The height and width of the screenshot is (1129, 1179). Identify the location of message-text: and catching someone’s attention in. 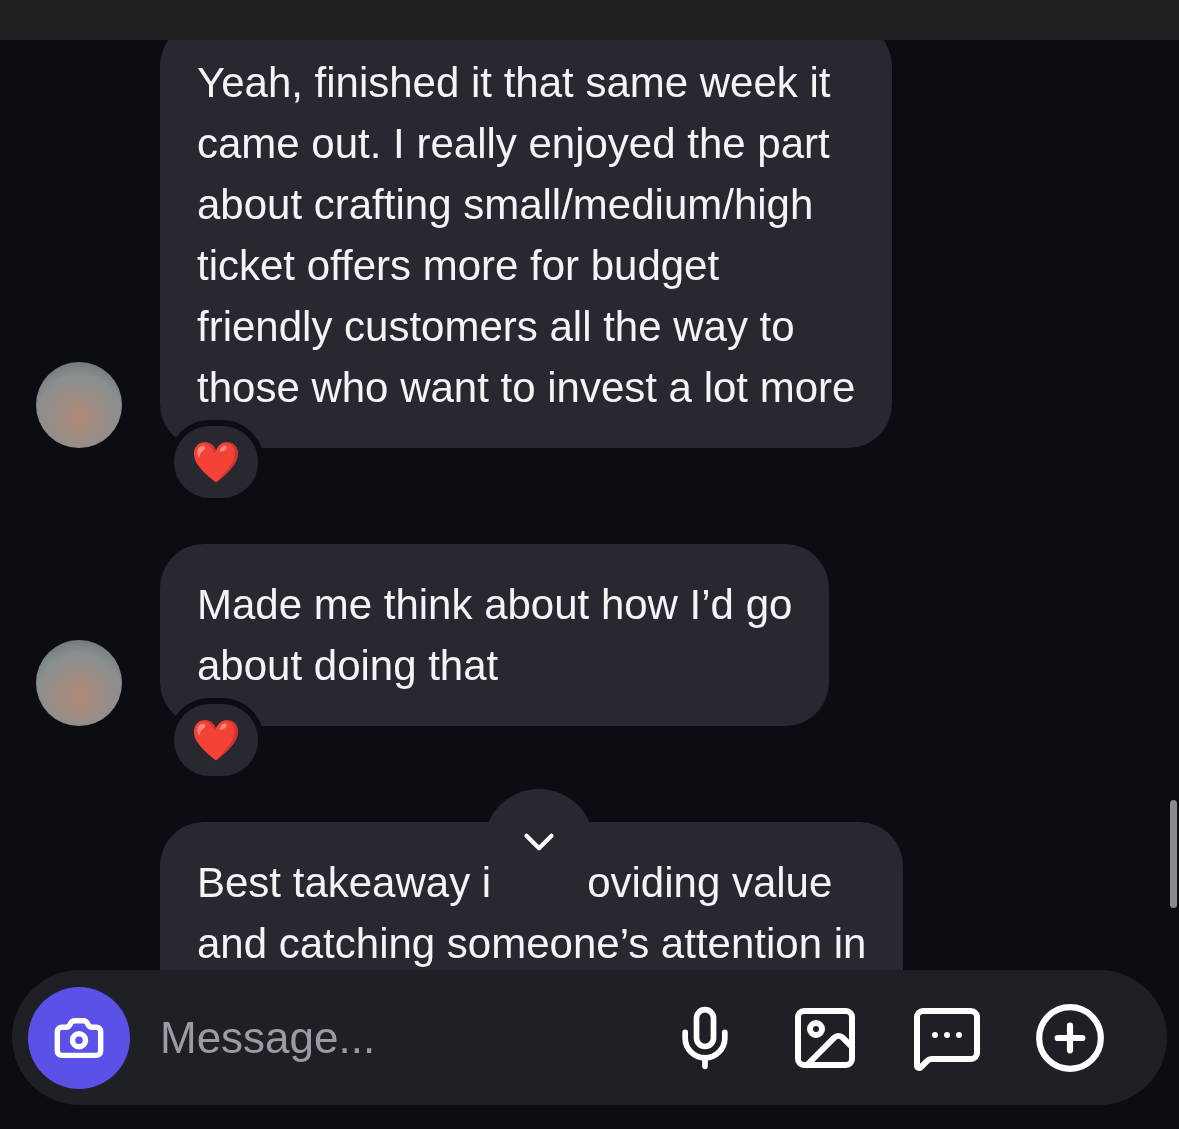
(532, 944).